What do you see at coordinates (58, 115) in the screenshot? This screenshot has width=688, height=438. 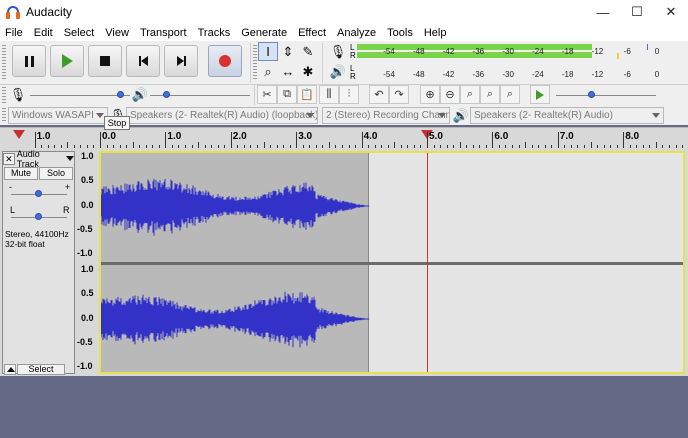 I see `audio-host-dropdown: Windows WASAPI` at bounding box center [58, 115].